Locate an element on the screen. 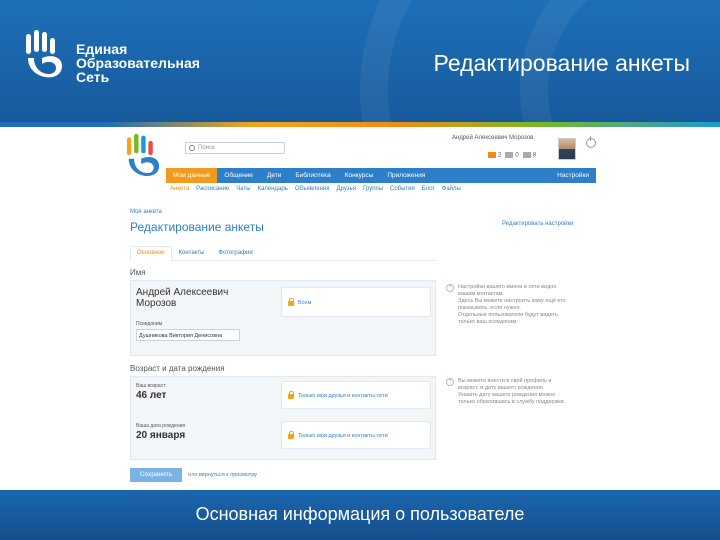 The image size is (720, 540). cancel-link: вернуться к просмотру is located at coordinates (228, 475).